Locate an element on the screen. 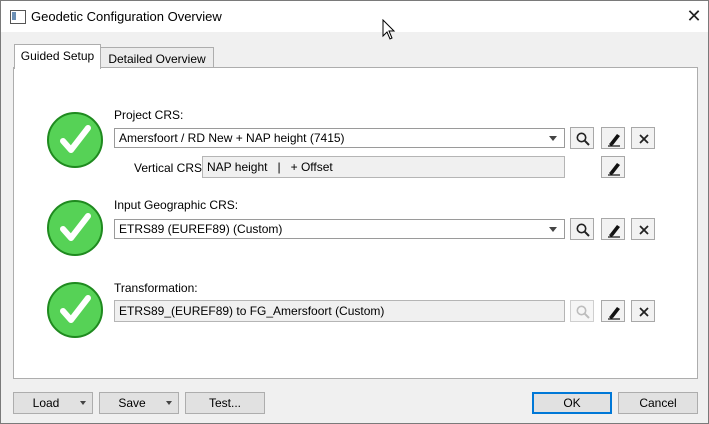 This screenshot has width=709, height=424. save-button: Save is located at coordinates (139, 403).